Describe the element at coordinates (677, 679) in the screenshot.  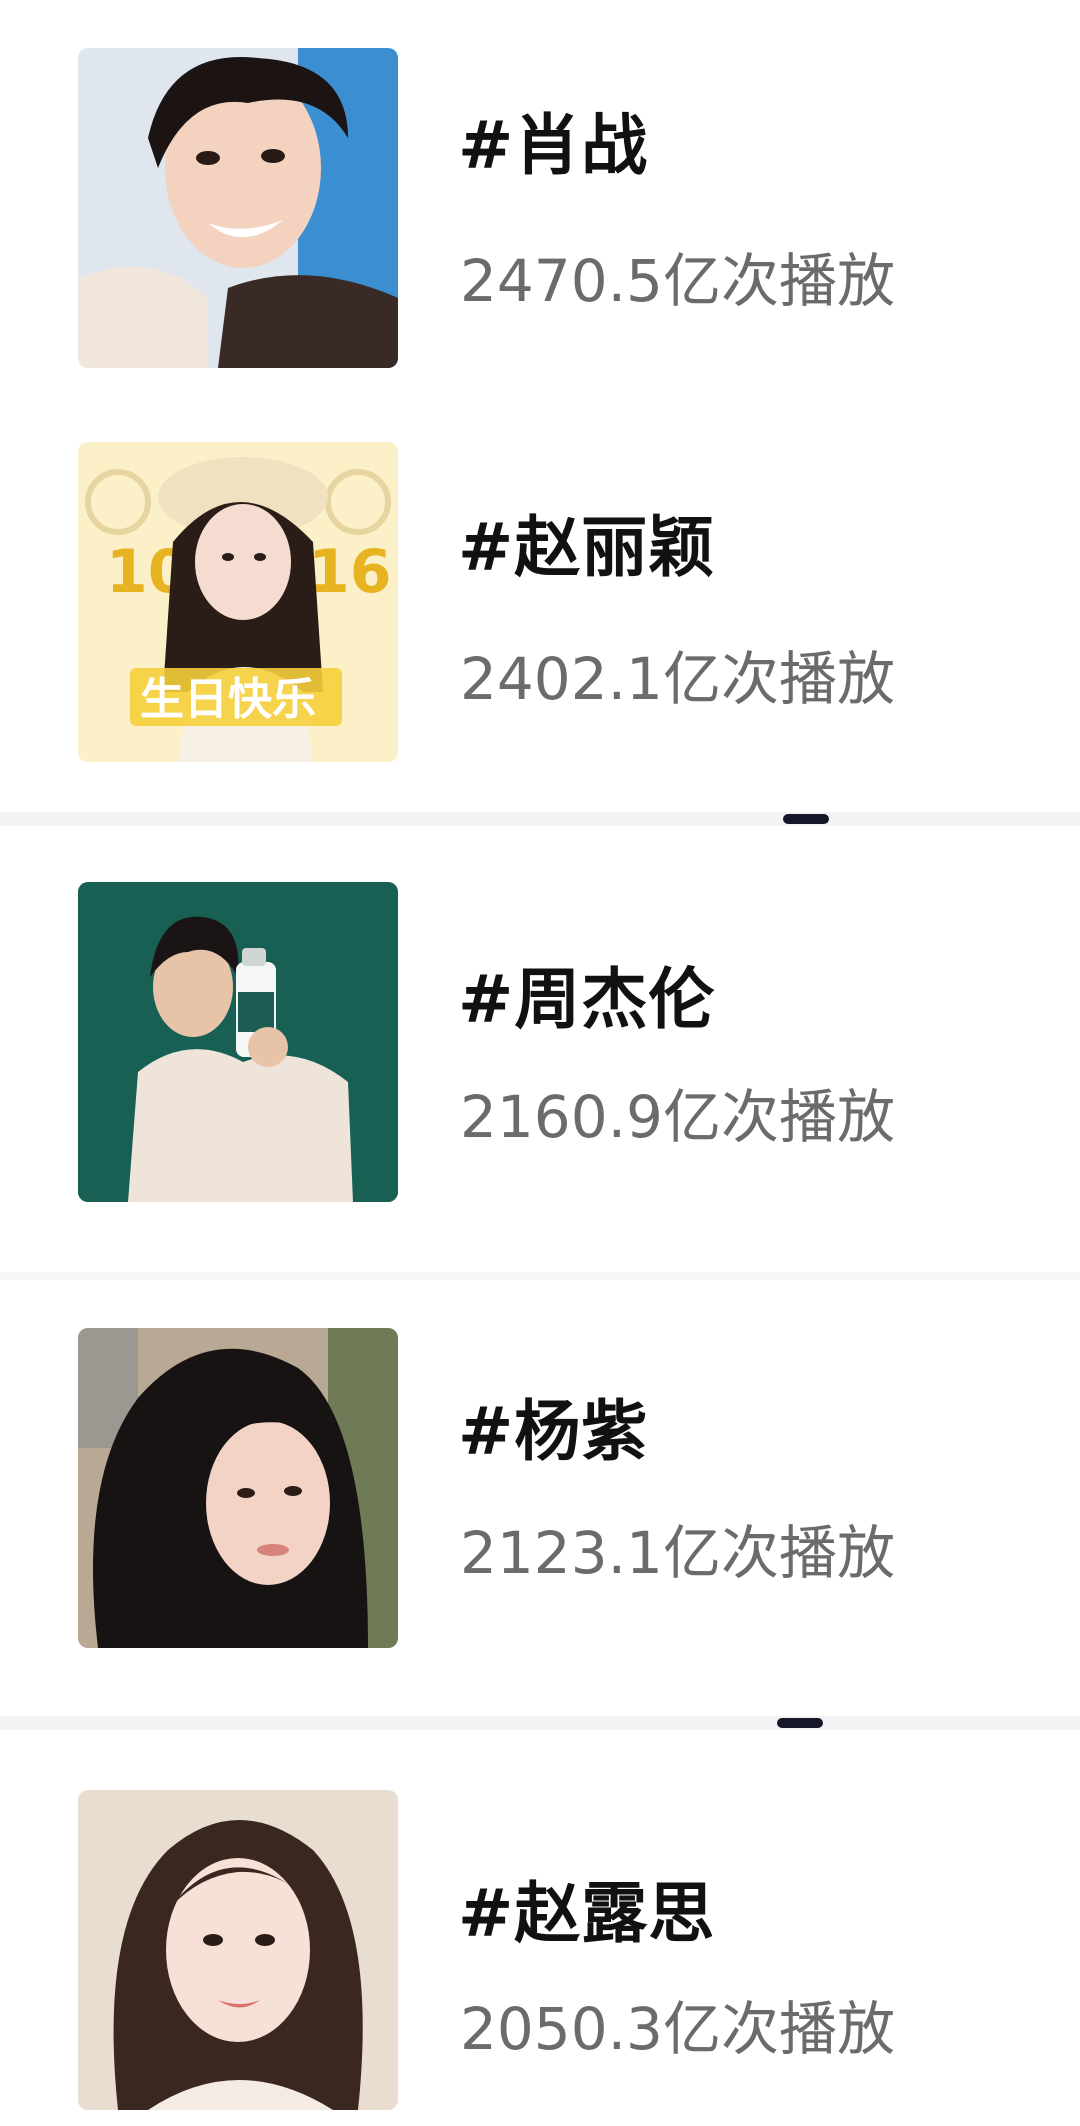
I see `play-count: 2402.1亿次播放` at that location.